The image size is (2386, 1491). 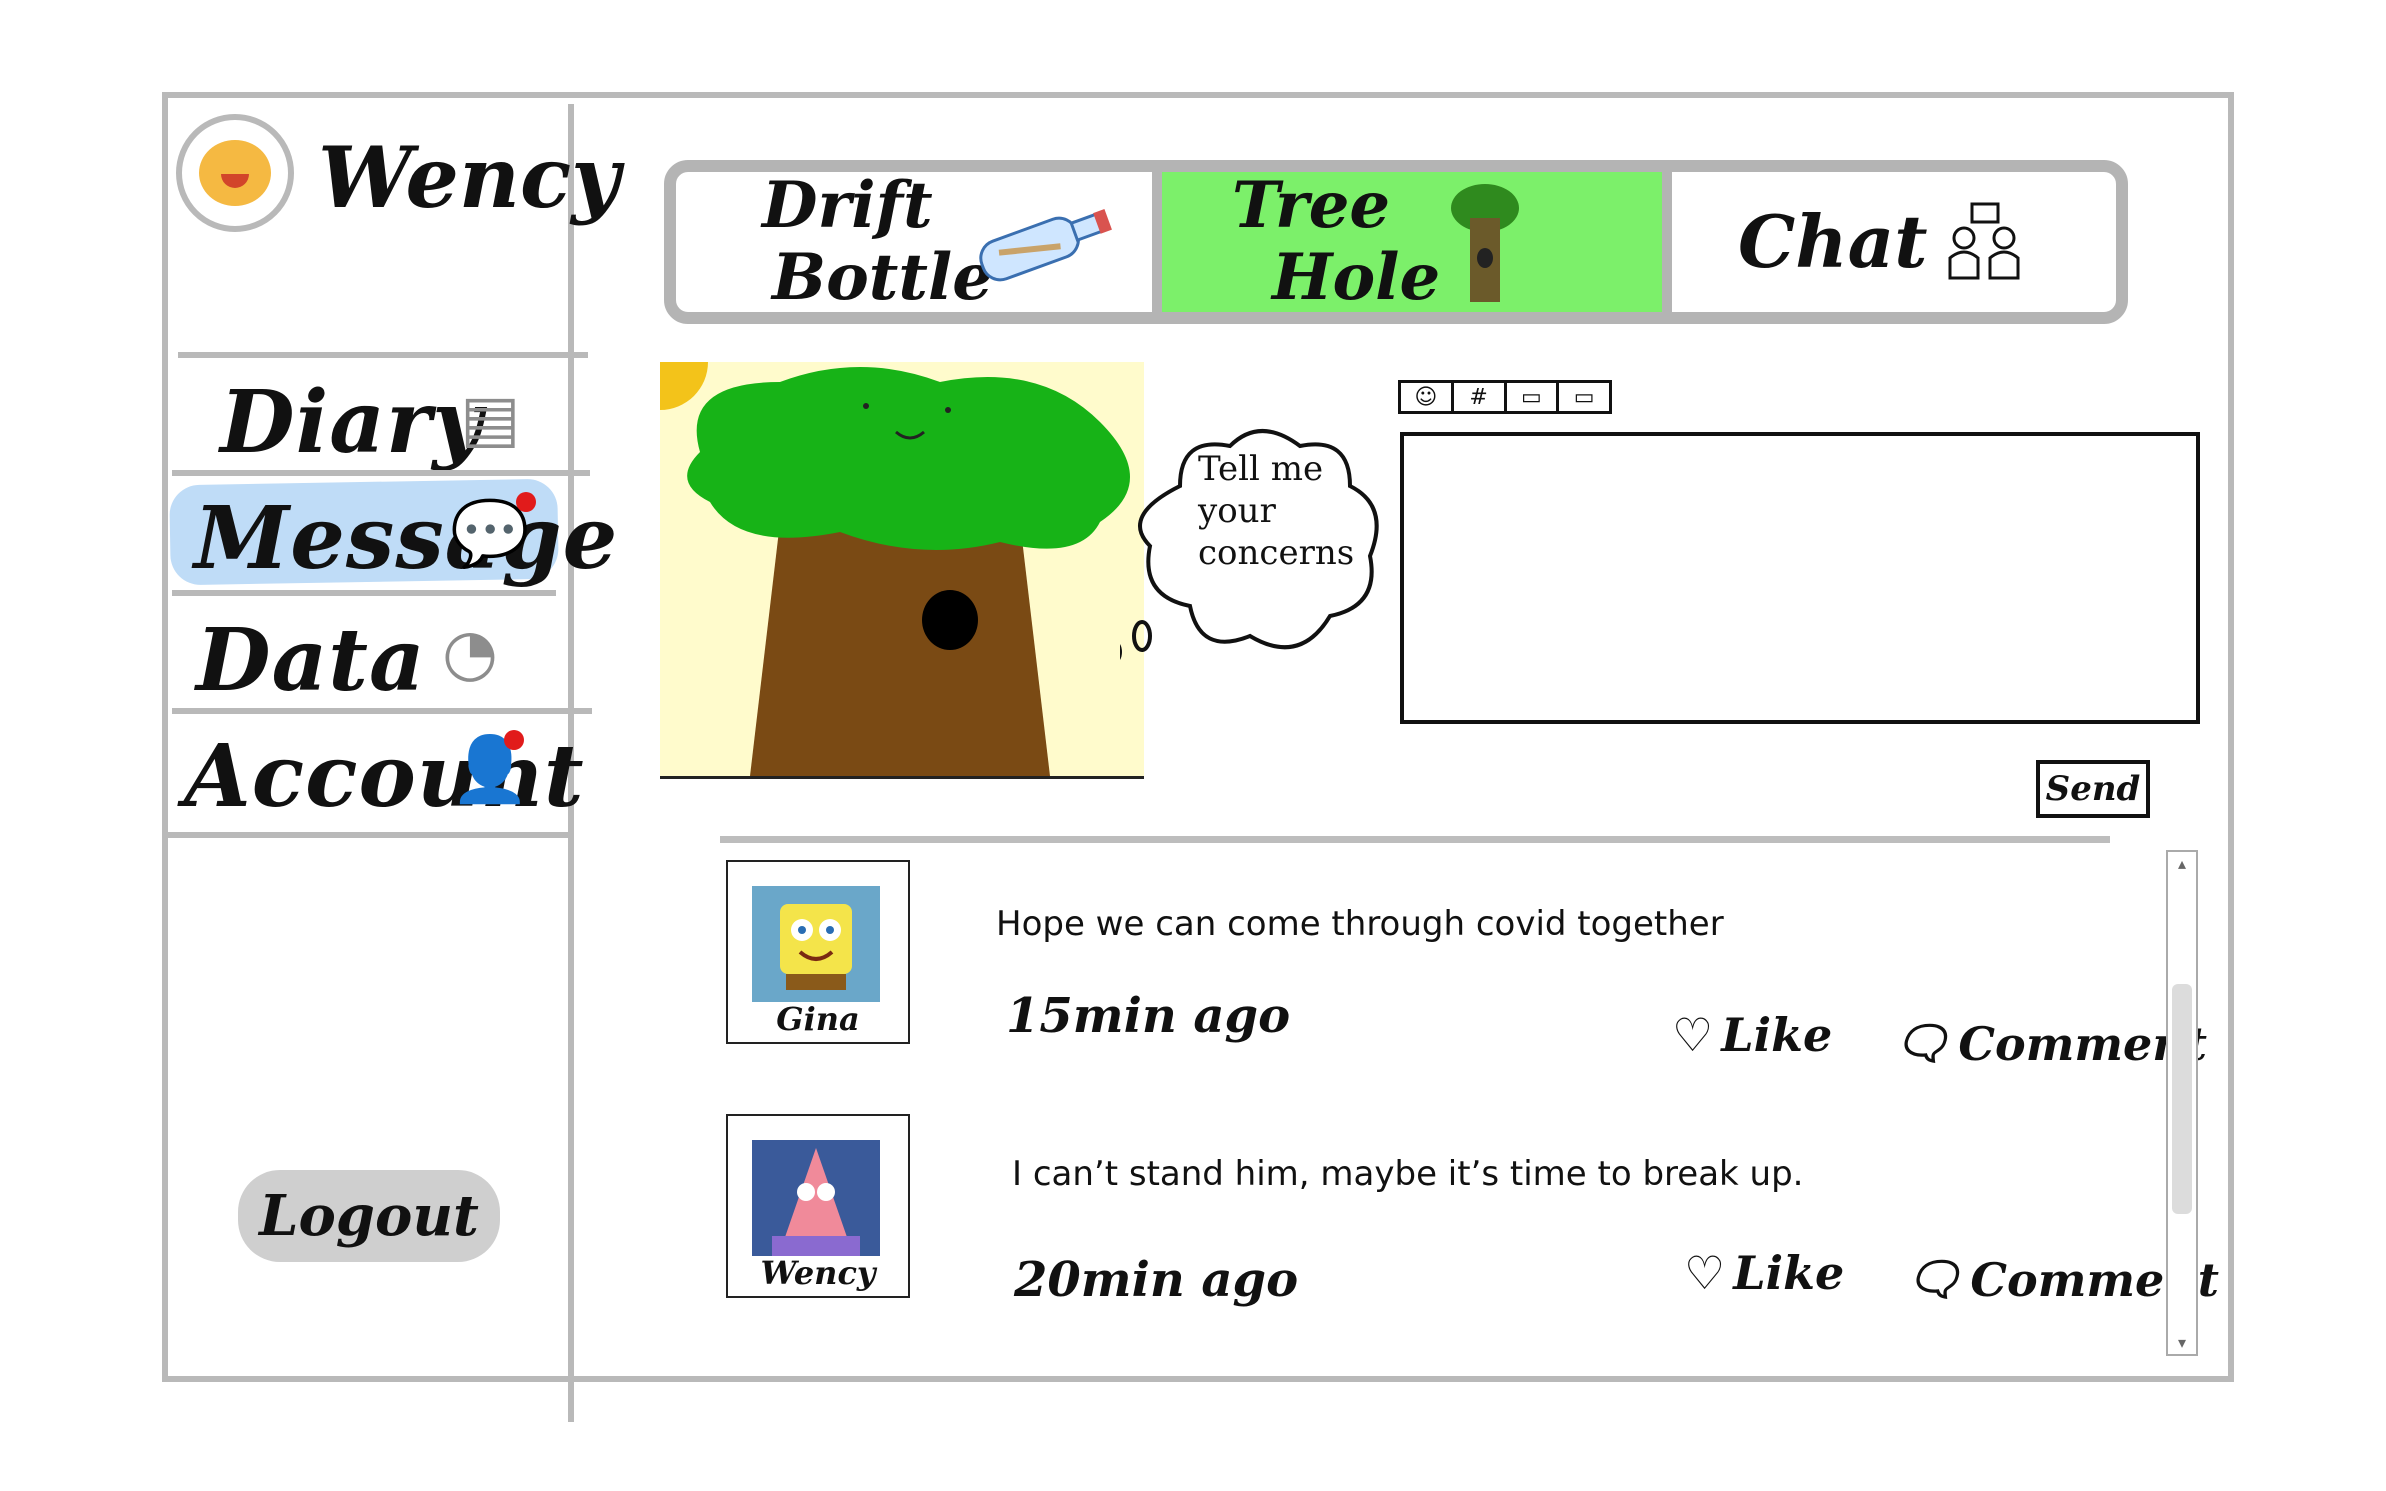 What do you see at coordinates (1360, 924) in the screenshot?
I see `post-text: Hope we can come through covid together` at bounding box center [1360, 924].